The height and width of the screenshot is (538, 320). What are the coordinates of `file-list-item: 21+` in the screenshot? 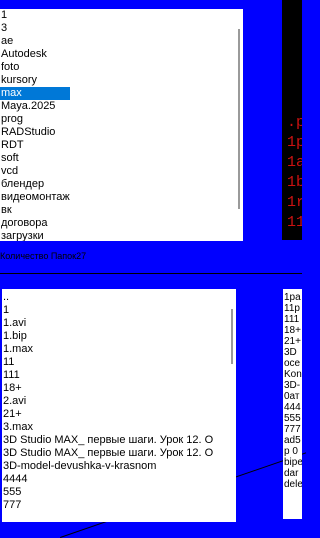 It's located at (107, 414).